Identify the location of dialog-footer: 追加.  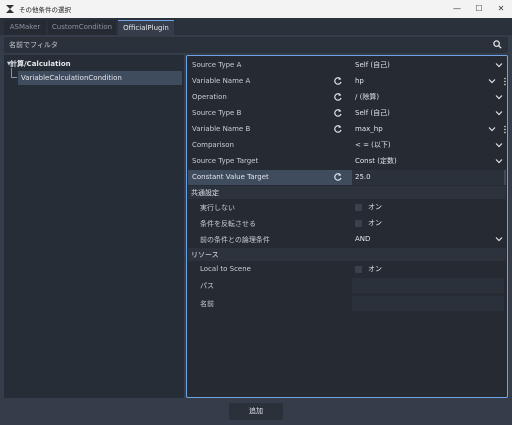
(256, 412).